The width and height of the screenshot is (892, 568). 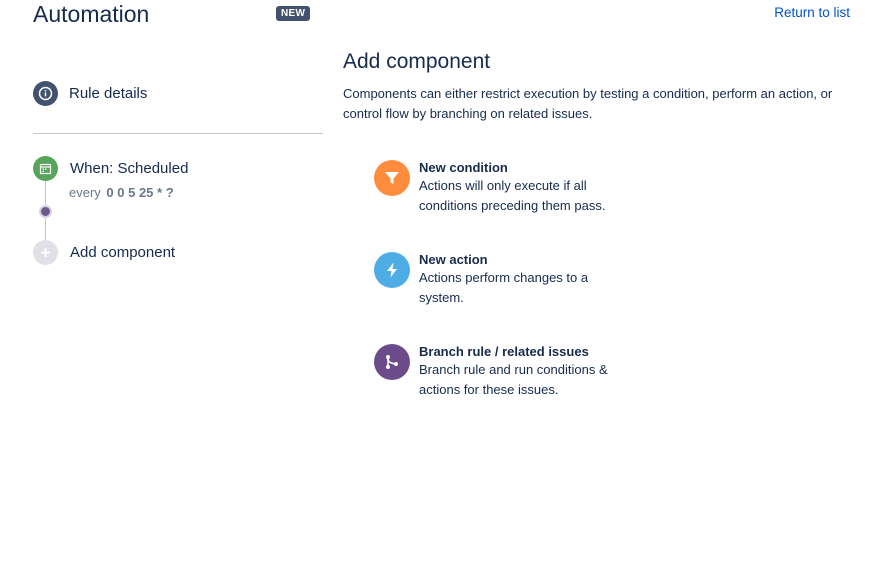 What do you see at coordinates (417, 61) in the screenshot?
I see `section-title: Add component` at bounding box center [417, 61].